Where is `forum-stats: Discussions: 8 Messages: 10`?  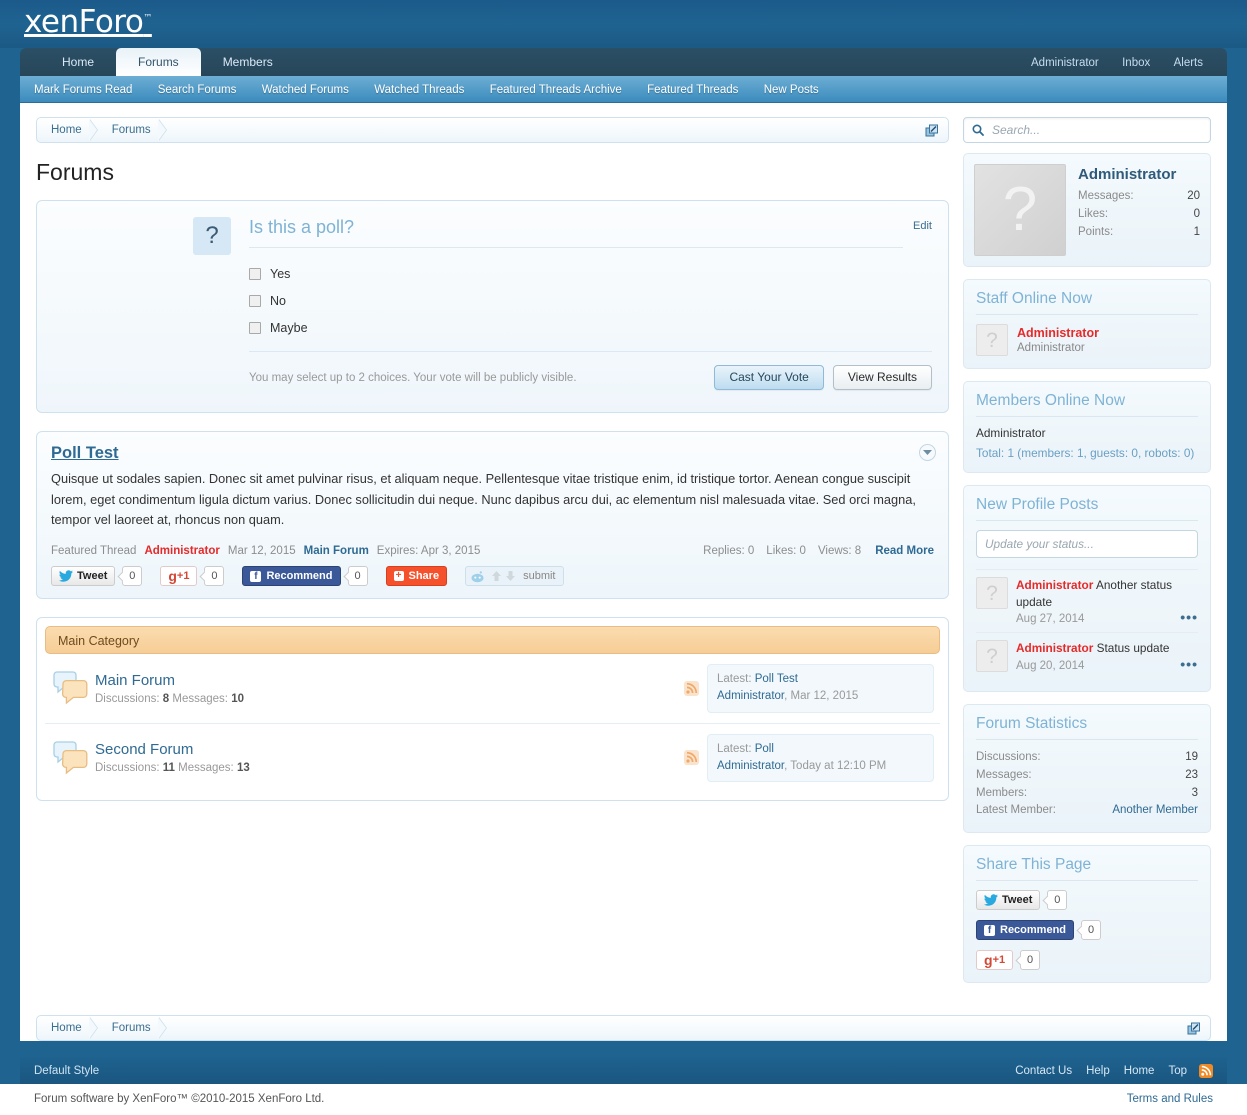 forum-stats: Discussions: 8 Messages: 10 is located at coordinates (389, 699).